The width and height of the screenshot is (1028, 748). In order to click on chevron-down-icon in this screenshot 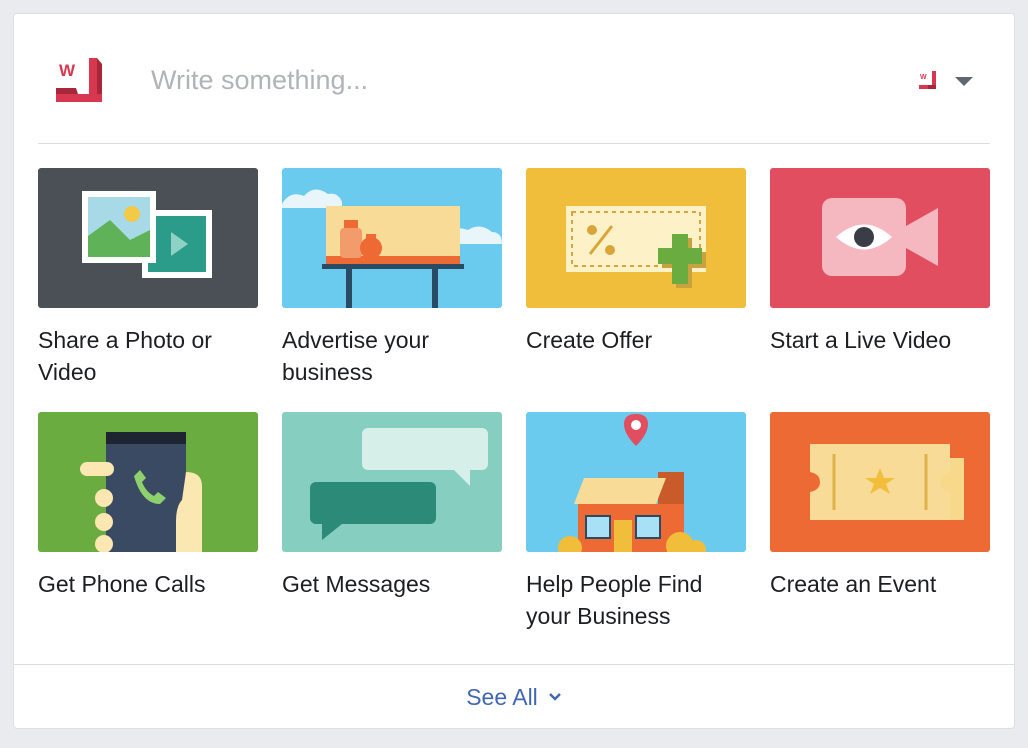, I will do `click(554, 697)`.